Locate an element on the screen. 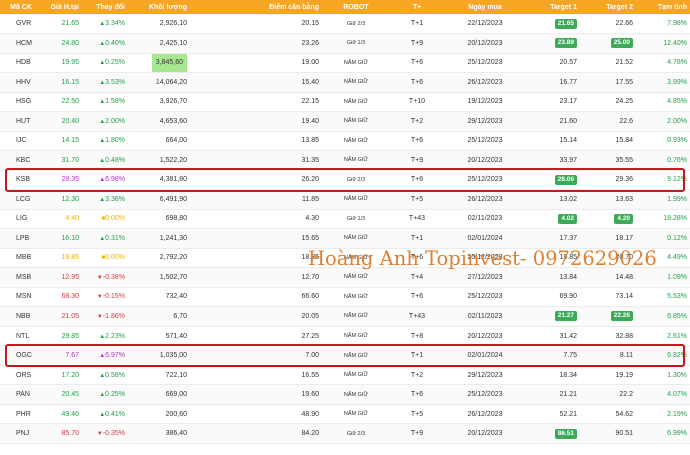 The width and height of the screenshot is (690, 455). header-buy-date: Ngày mua is located at coordinates (485, 7).